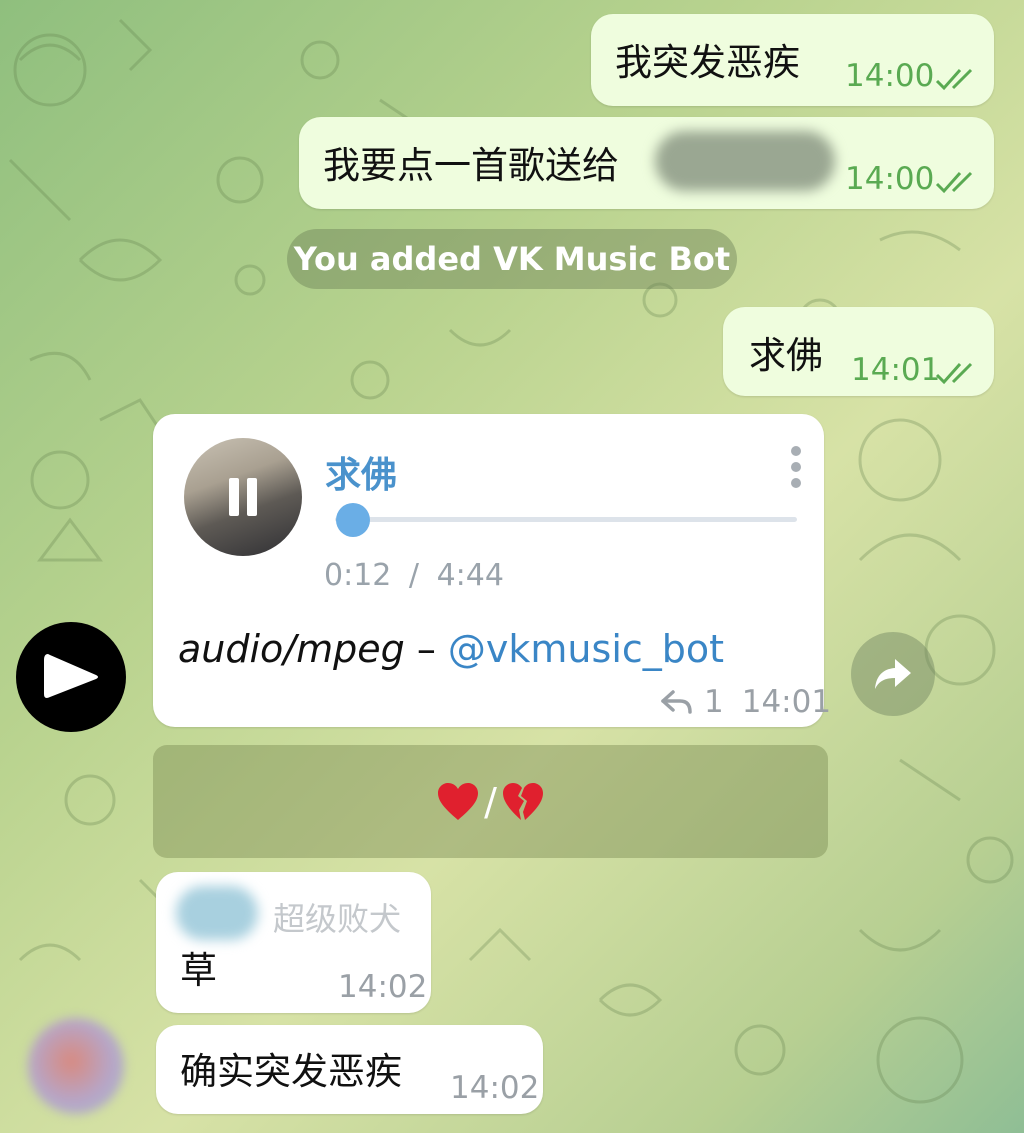 This screenshot has height=1133, width=1024. I want to click on message-text: 我突发恶疾, so click(707, 62).